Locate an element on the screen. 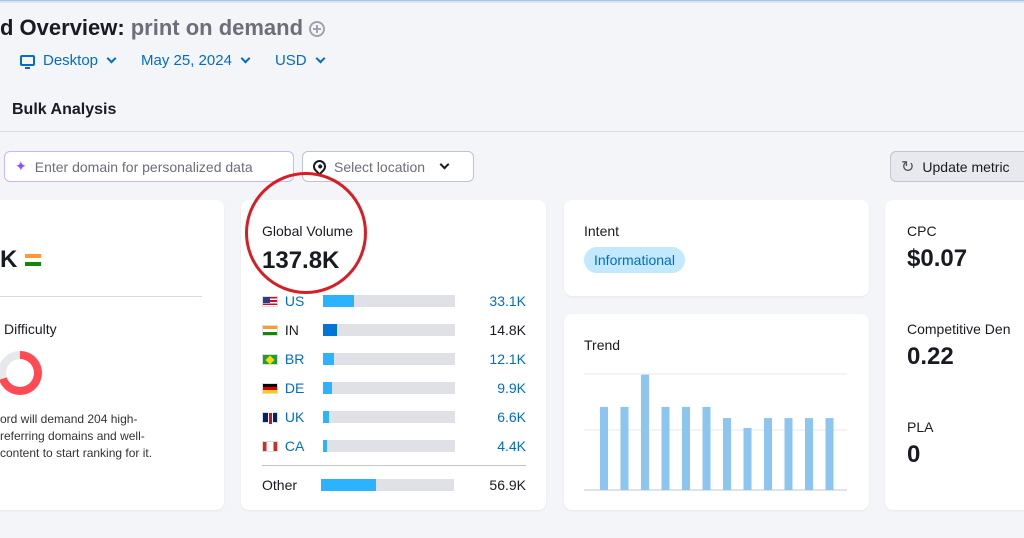 The height and width of the screenshot is (538, 1024). country-value: 6.6K is located at coordinates (490, 417).